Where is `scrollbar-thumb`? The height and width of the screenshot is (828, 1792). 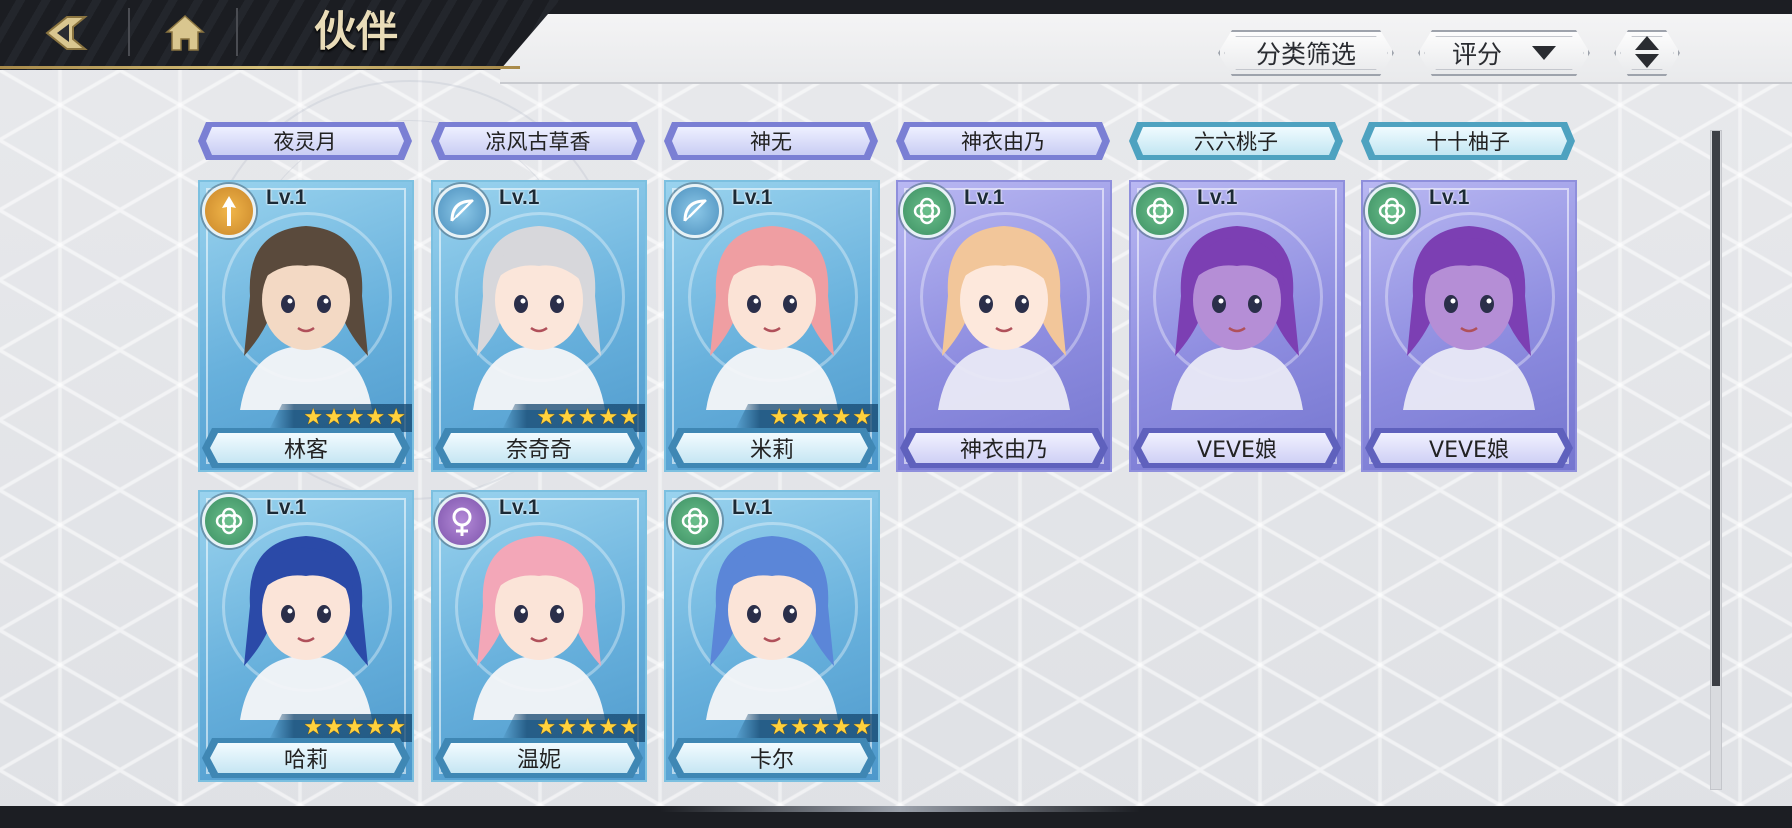
scrollbar-thumb is located at coordinates (1716, 408).